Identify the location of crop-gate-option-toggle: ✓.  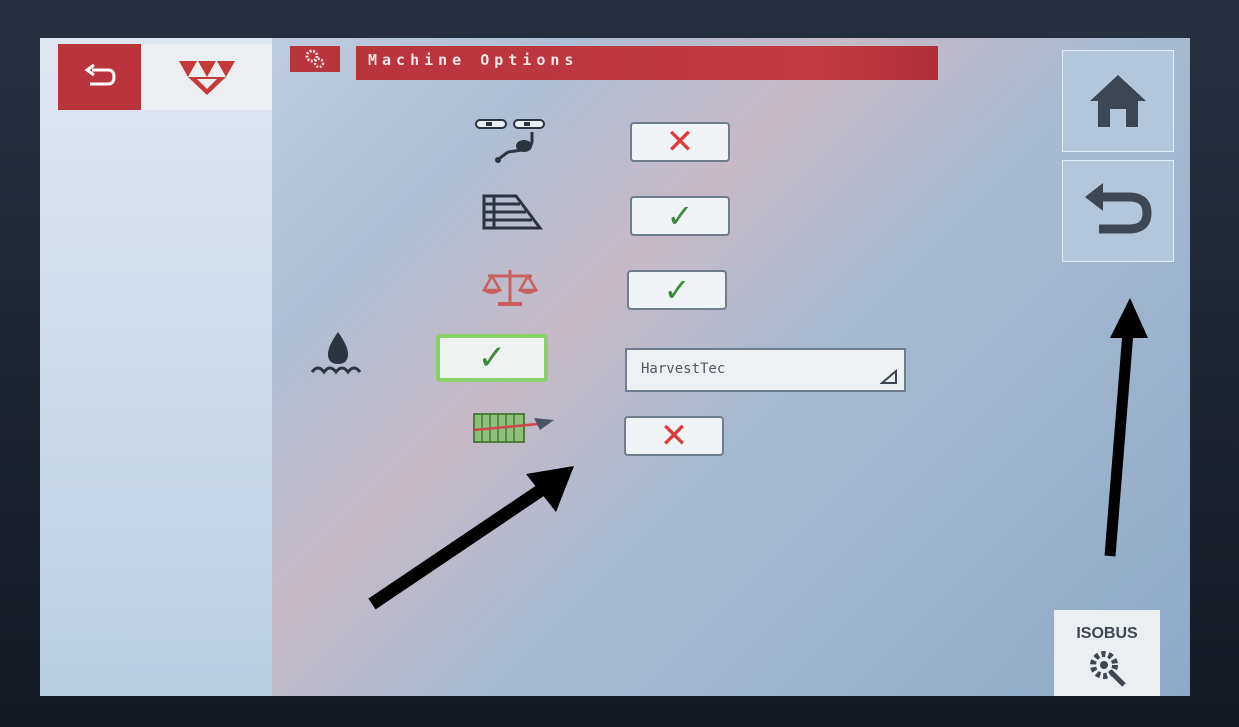
(680, 216).